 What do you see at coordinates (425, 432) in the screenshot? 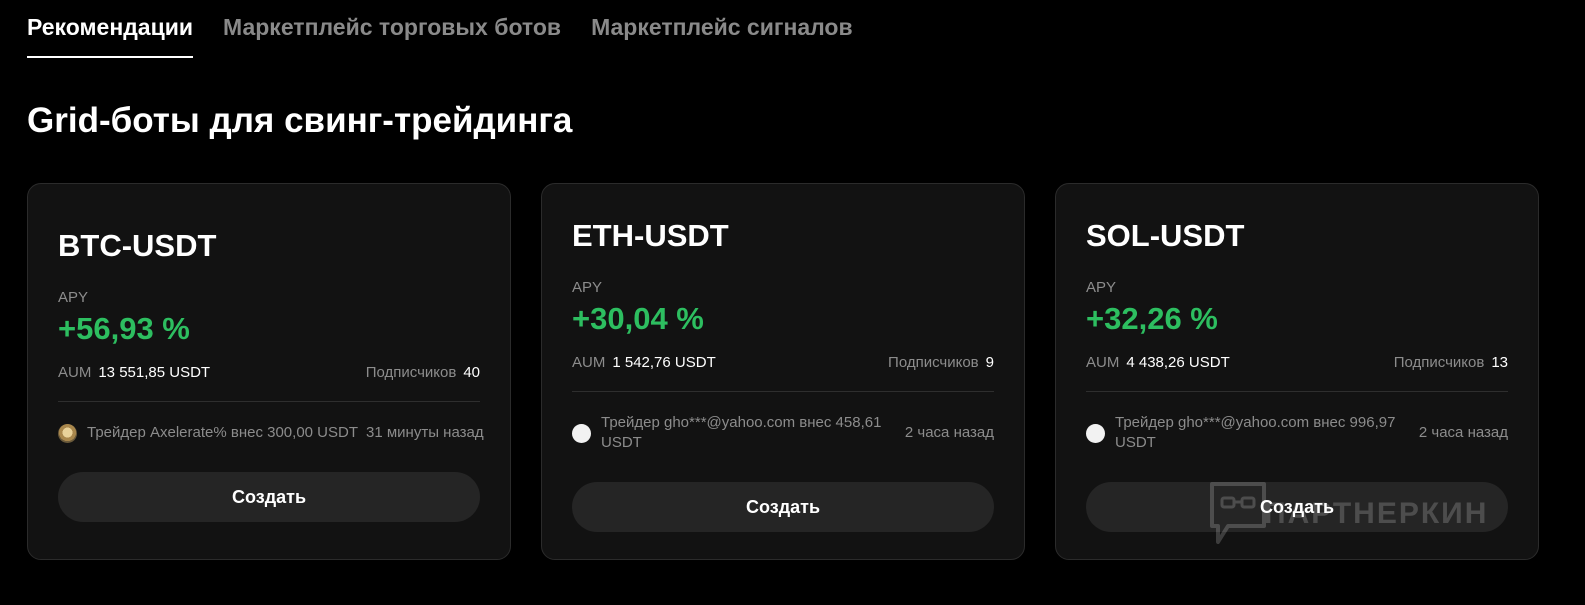
I see `activity-time: 31 минуты назад` at bounding box center [425, 432].